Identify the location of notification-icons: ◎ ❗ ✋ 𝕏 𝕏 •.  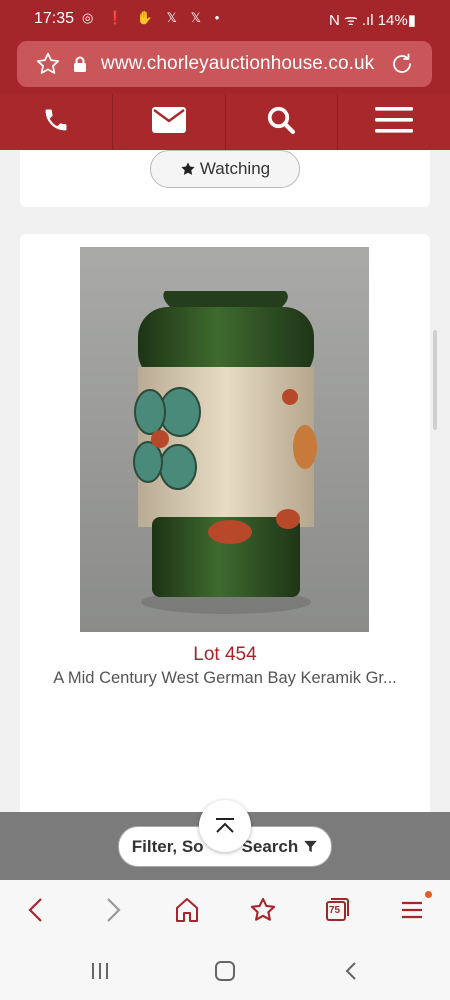
(153, 17).